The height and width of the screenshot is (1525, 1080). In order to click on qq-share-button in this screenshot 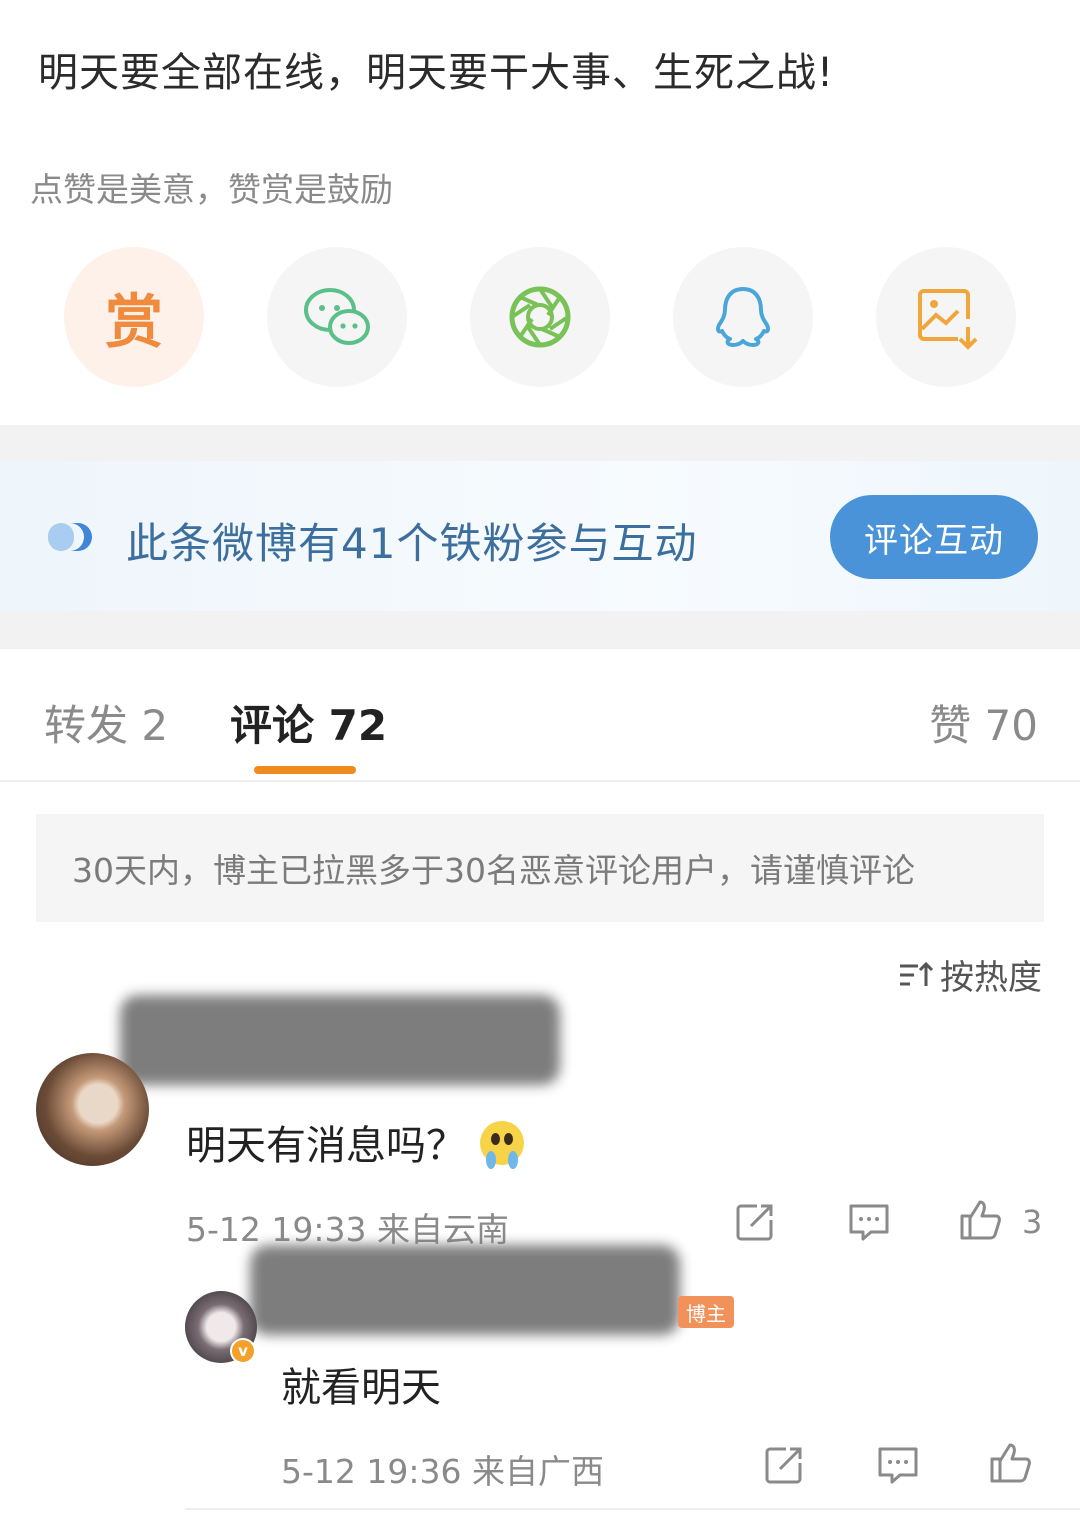, I will do `click(743, 317)`.